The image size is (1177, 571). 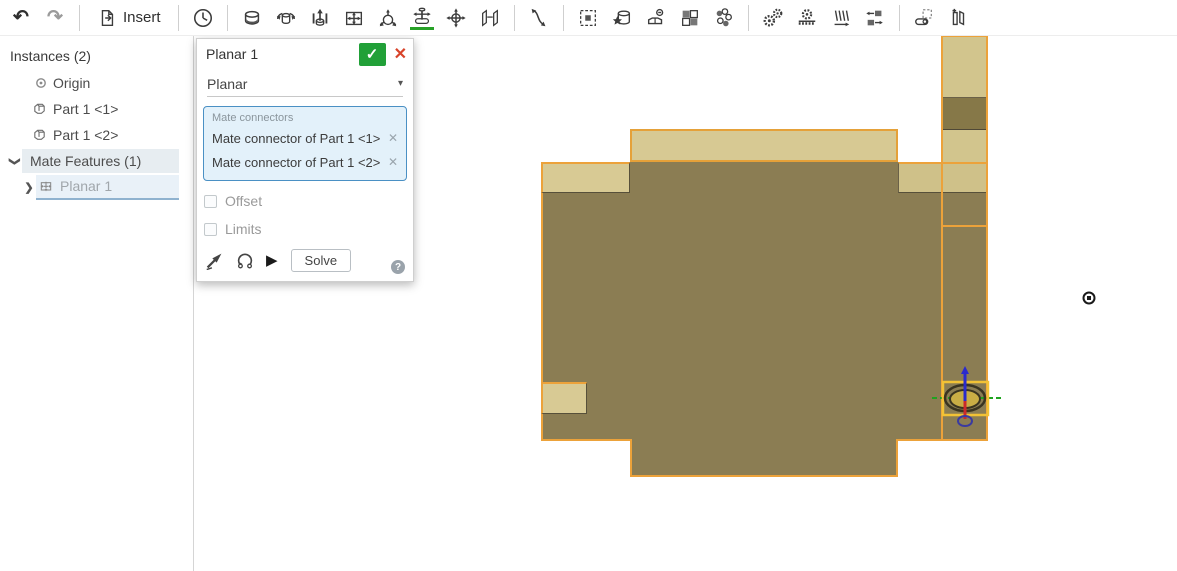 What do you see at coordinates (15, 161) in the screenshot?
I see `chevron-down-icon: ❯` at bounding box center [15, 161].